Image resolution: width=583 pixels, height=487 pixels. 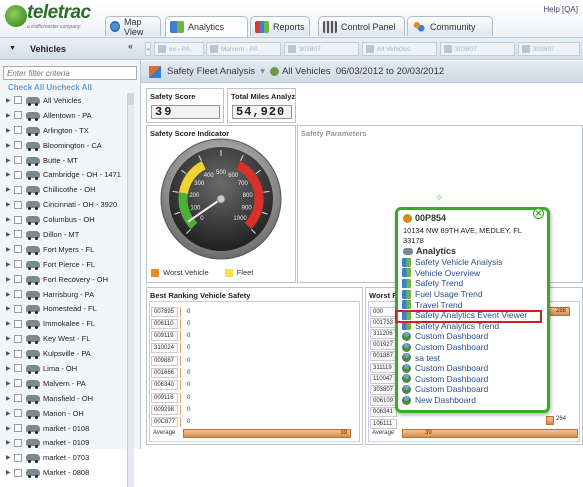 What do you see at coordinates (63, 383) in the screenshot?
I see `sidebar-vehicle-item: ▶ Malvern - PA` at bounding box center [63, 383].